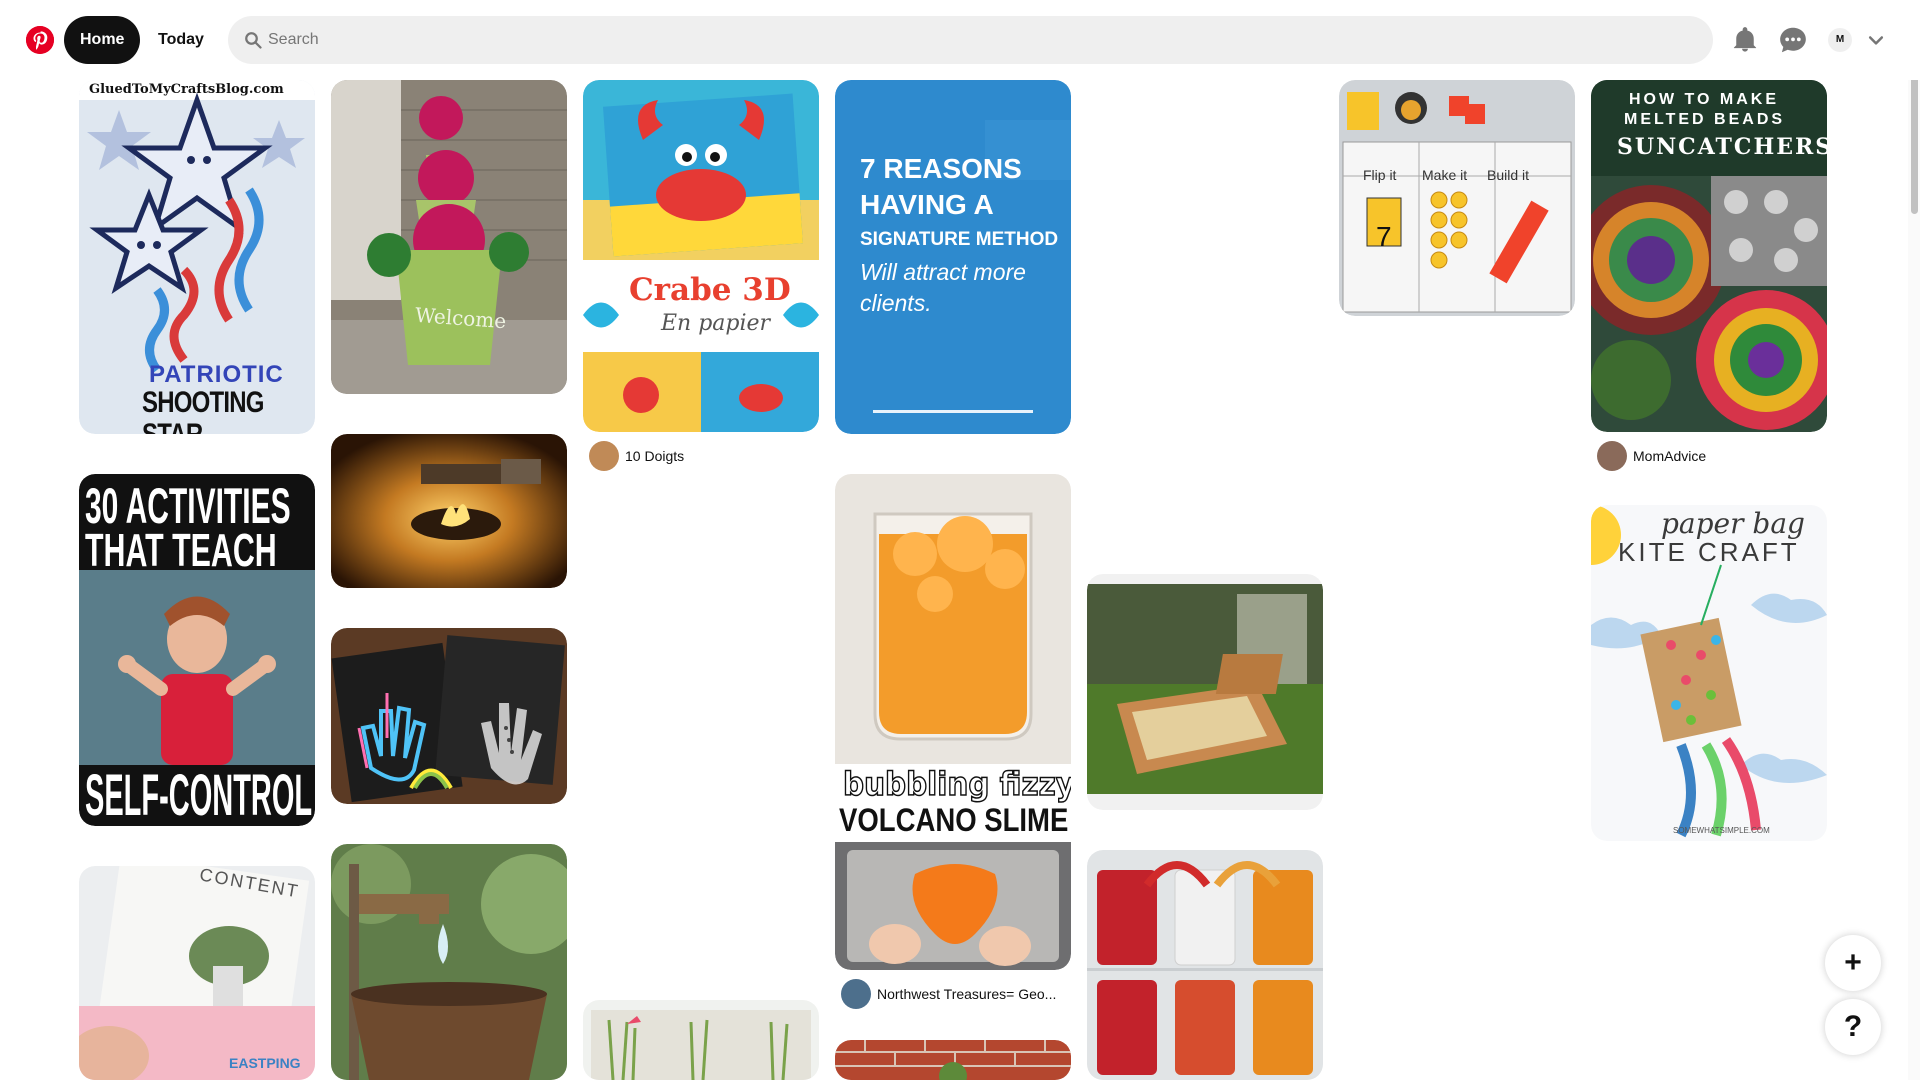 This screenshot has height=1080, width=1920. Describe the element at coordinates (1745, 40) in the screenshot. I see `bell-icon` at that location.